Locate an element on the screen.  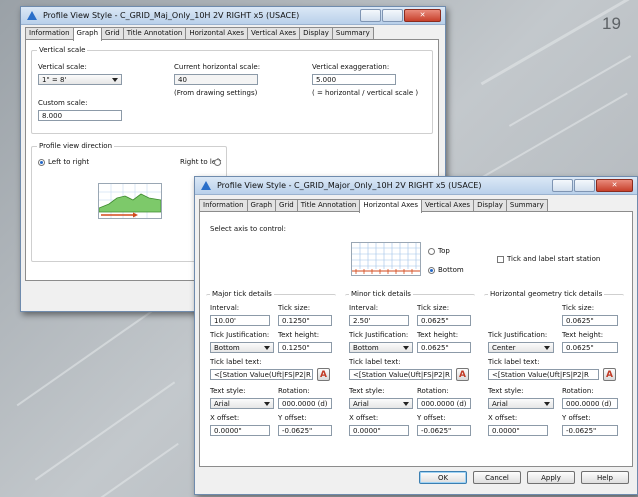
minor-tick-size-input: 0.0625" is located at coordinates (444, 320).